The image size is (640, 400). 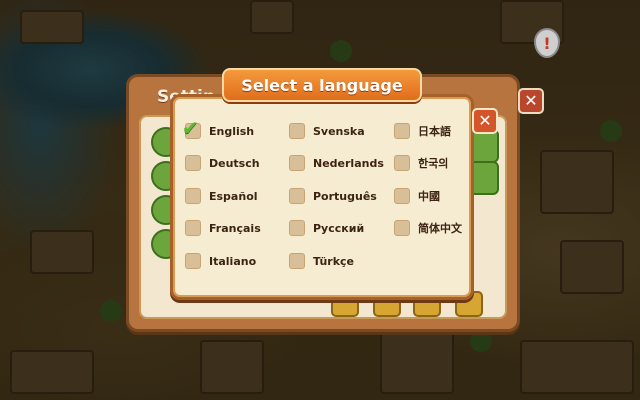 What do you see at coordinates (433, 163) in the screenshot?
I see `language-label: 한국의` at bounding box center [433, 163].